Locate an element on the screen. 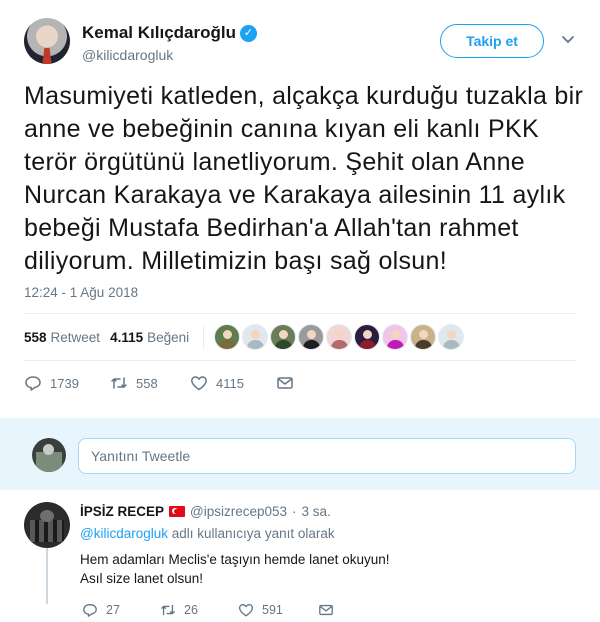  reply-like-count: 591 is located at coordinates (272, 610).